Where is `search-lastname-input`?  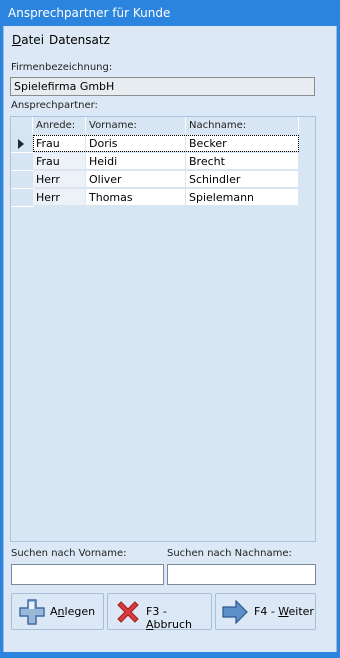
search-lastname-input is located at coordinates (241, 574).